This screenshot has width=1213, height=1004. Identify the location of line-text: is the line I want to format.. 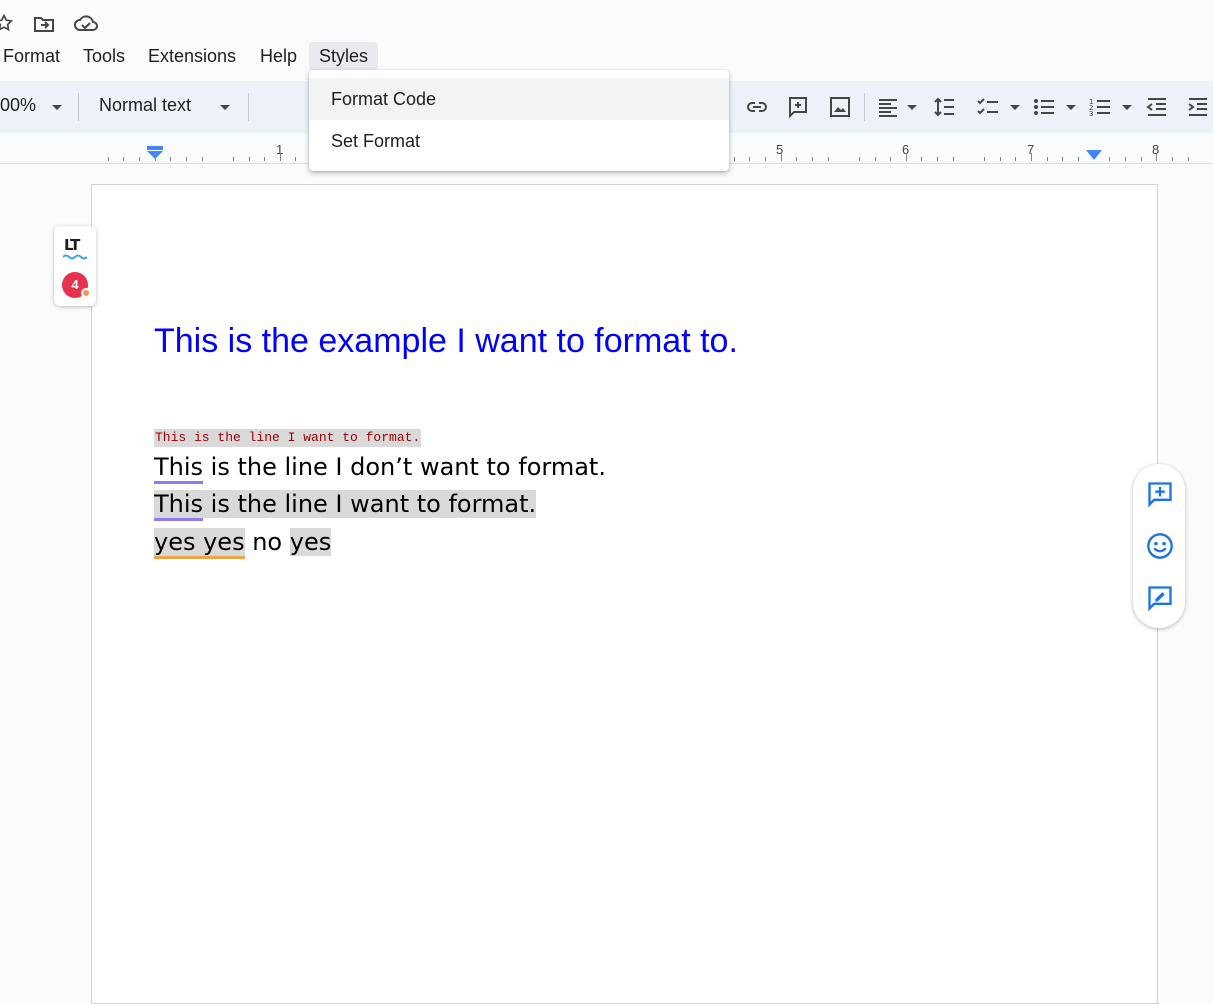
(370, 504).